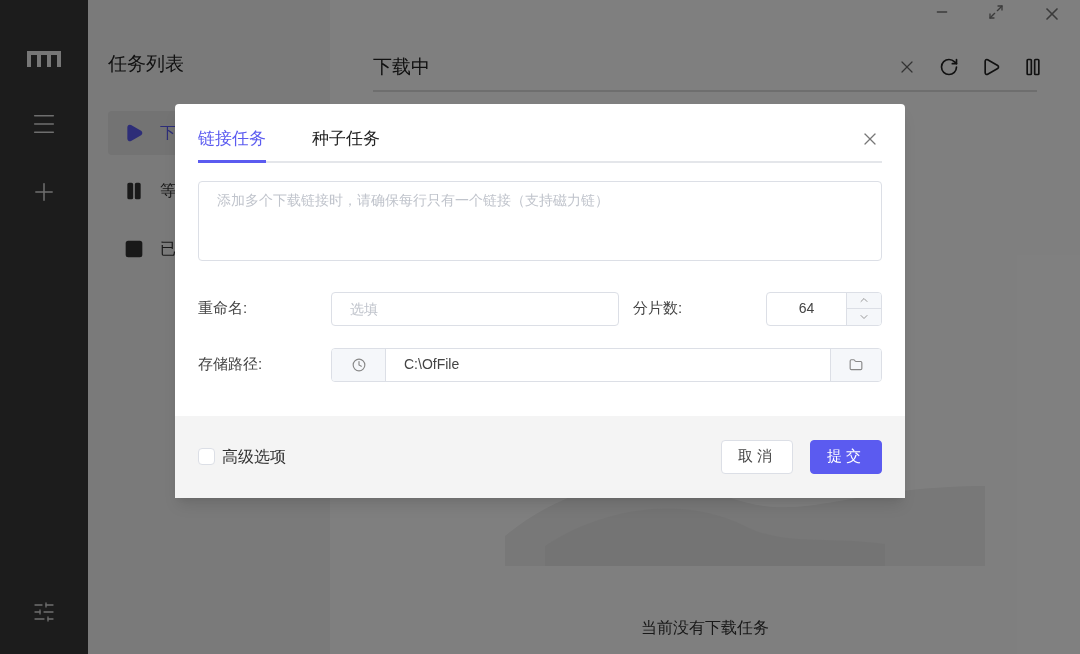 The width and height of the screenshot is (1080, 654). I want to click on page-title: 下载中, so click(401, 66).